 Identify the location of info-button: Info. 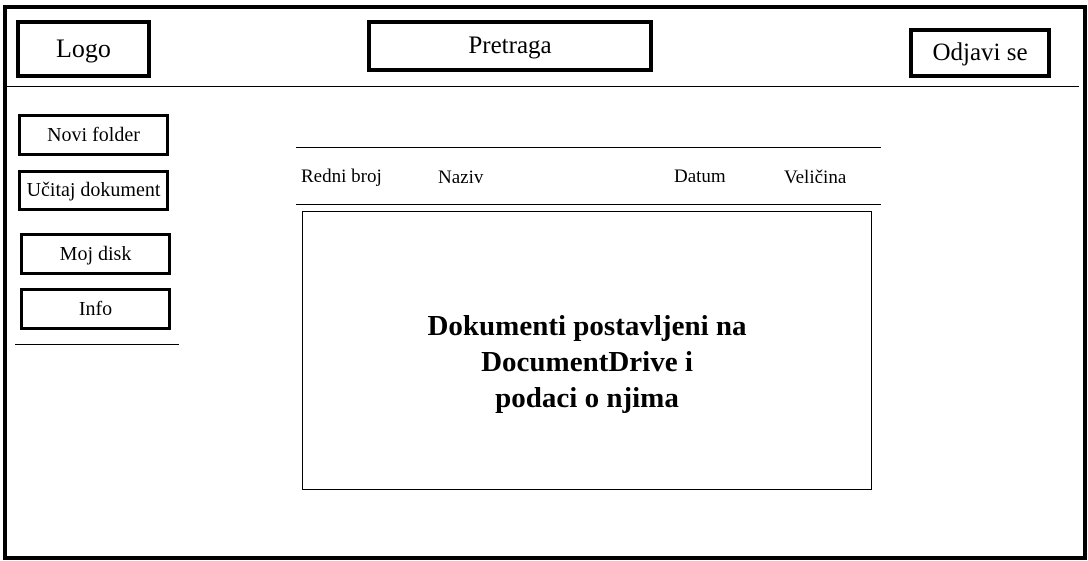
(95, 309).